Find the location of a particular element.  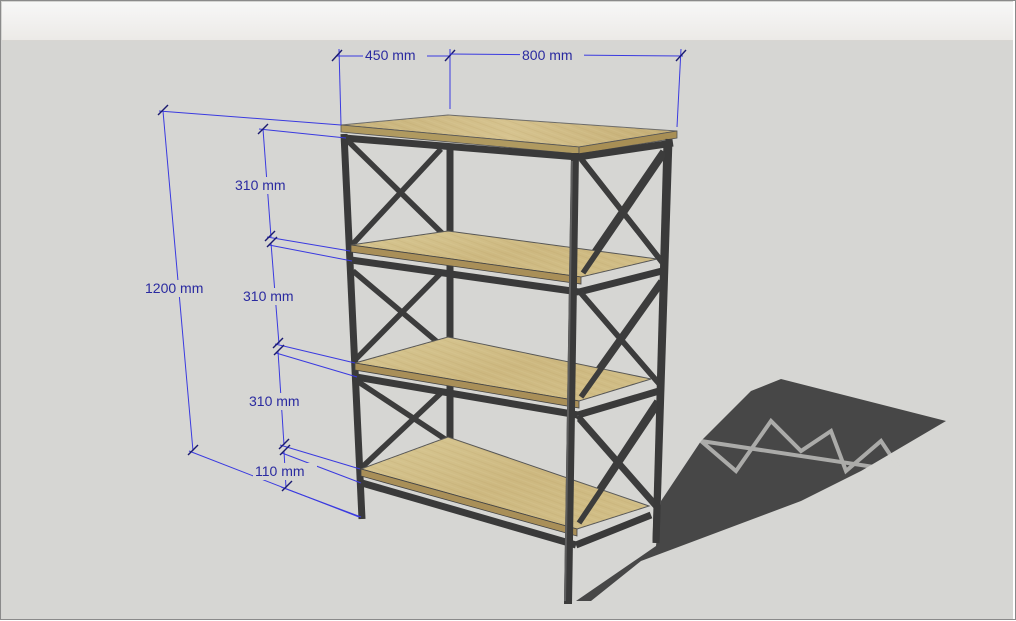

shelf-gap-2-label: 310 mm is located at coordinates (268, 296).